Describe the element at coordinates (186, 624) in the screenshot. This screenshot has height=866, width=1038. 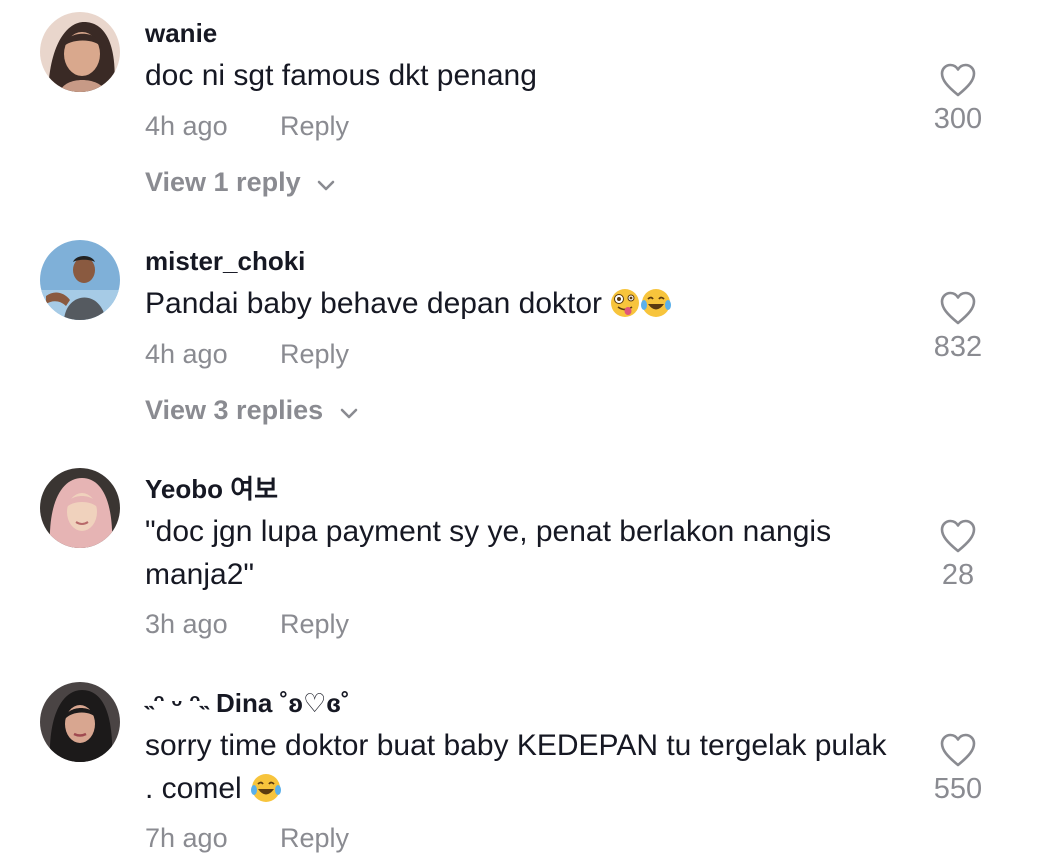
I see `comment-timestamp: 3h ago` at that location.